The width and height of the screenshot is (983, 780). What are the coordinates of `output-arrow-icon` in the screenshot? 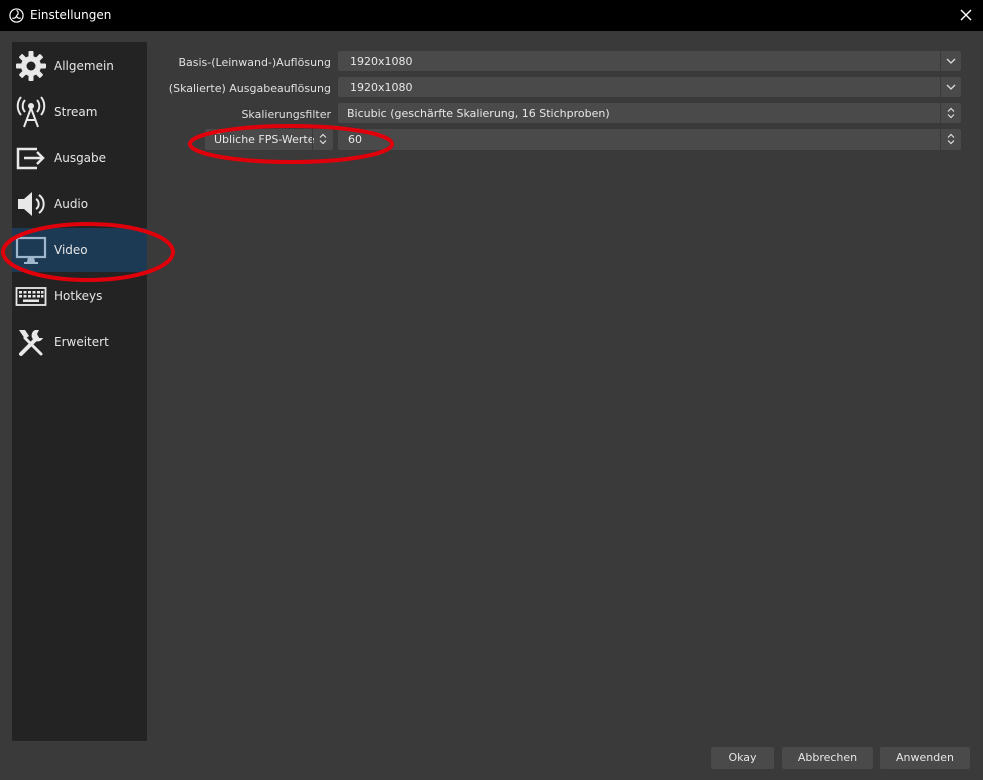 It's located at (30, 158).